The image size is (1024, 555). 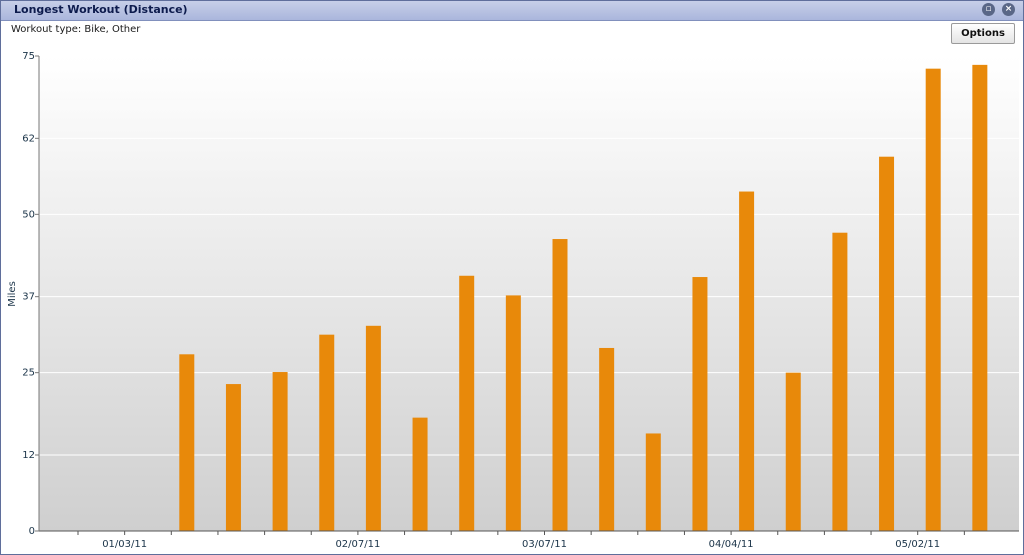 What do you see at coordinates (28, 138) in the screenshot?
I see `y-tick-label: 62` at bounding box center [28, 138].